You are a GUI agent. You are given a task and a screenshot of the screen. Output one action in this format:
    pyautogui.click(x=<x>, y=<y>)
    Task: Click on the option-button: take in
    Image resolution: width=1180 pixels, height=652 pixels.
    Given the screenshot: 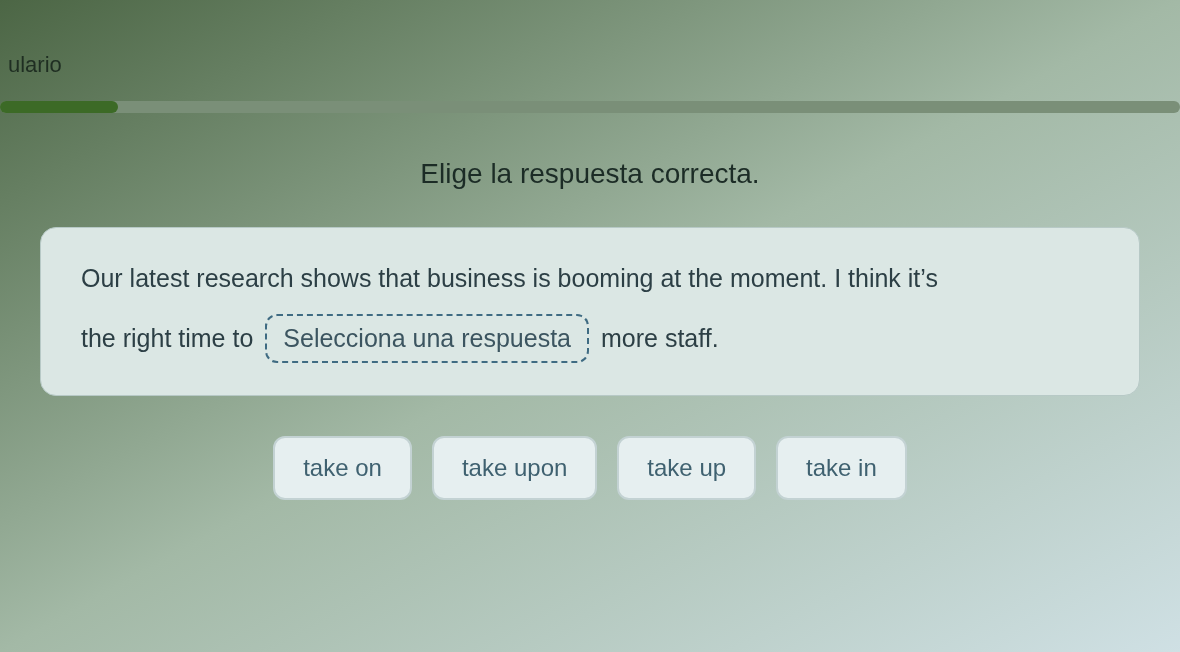 What is the action you would take?
    pyautogui.click(x=841, y=468)
    